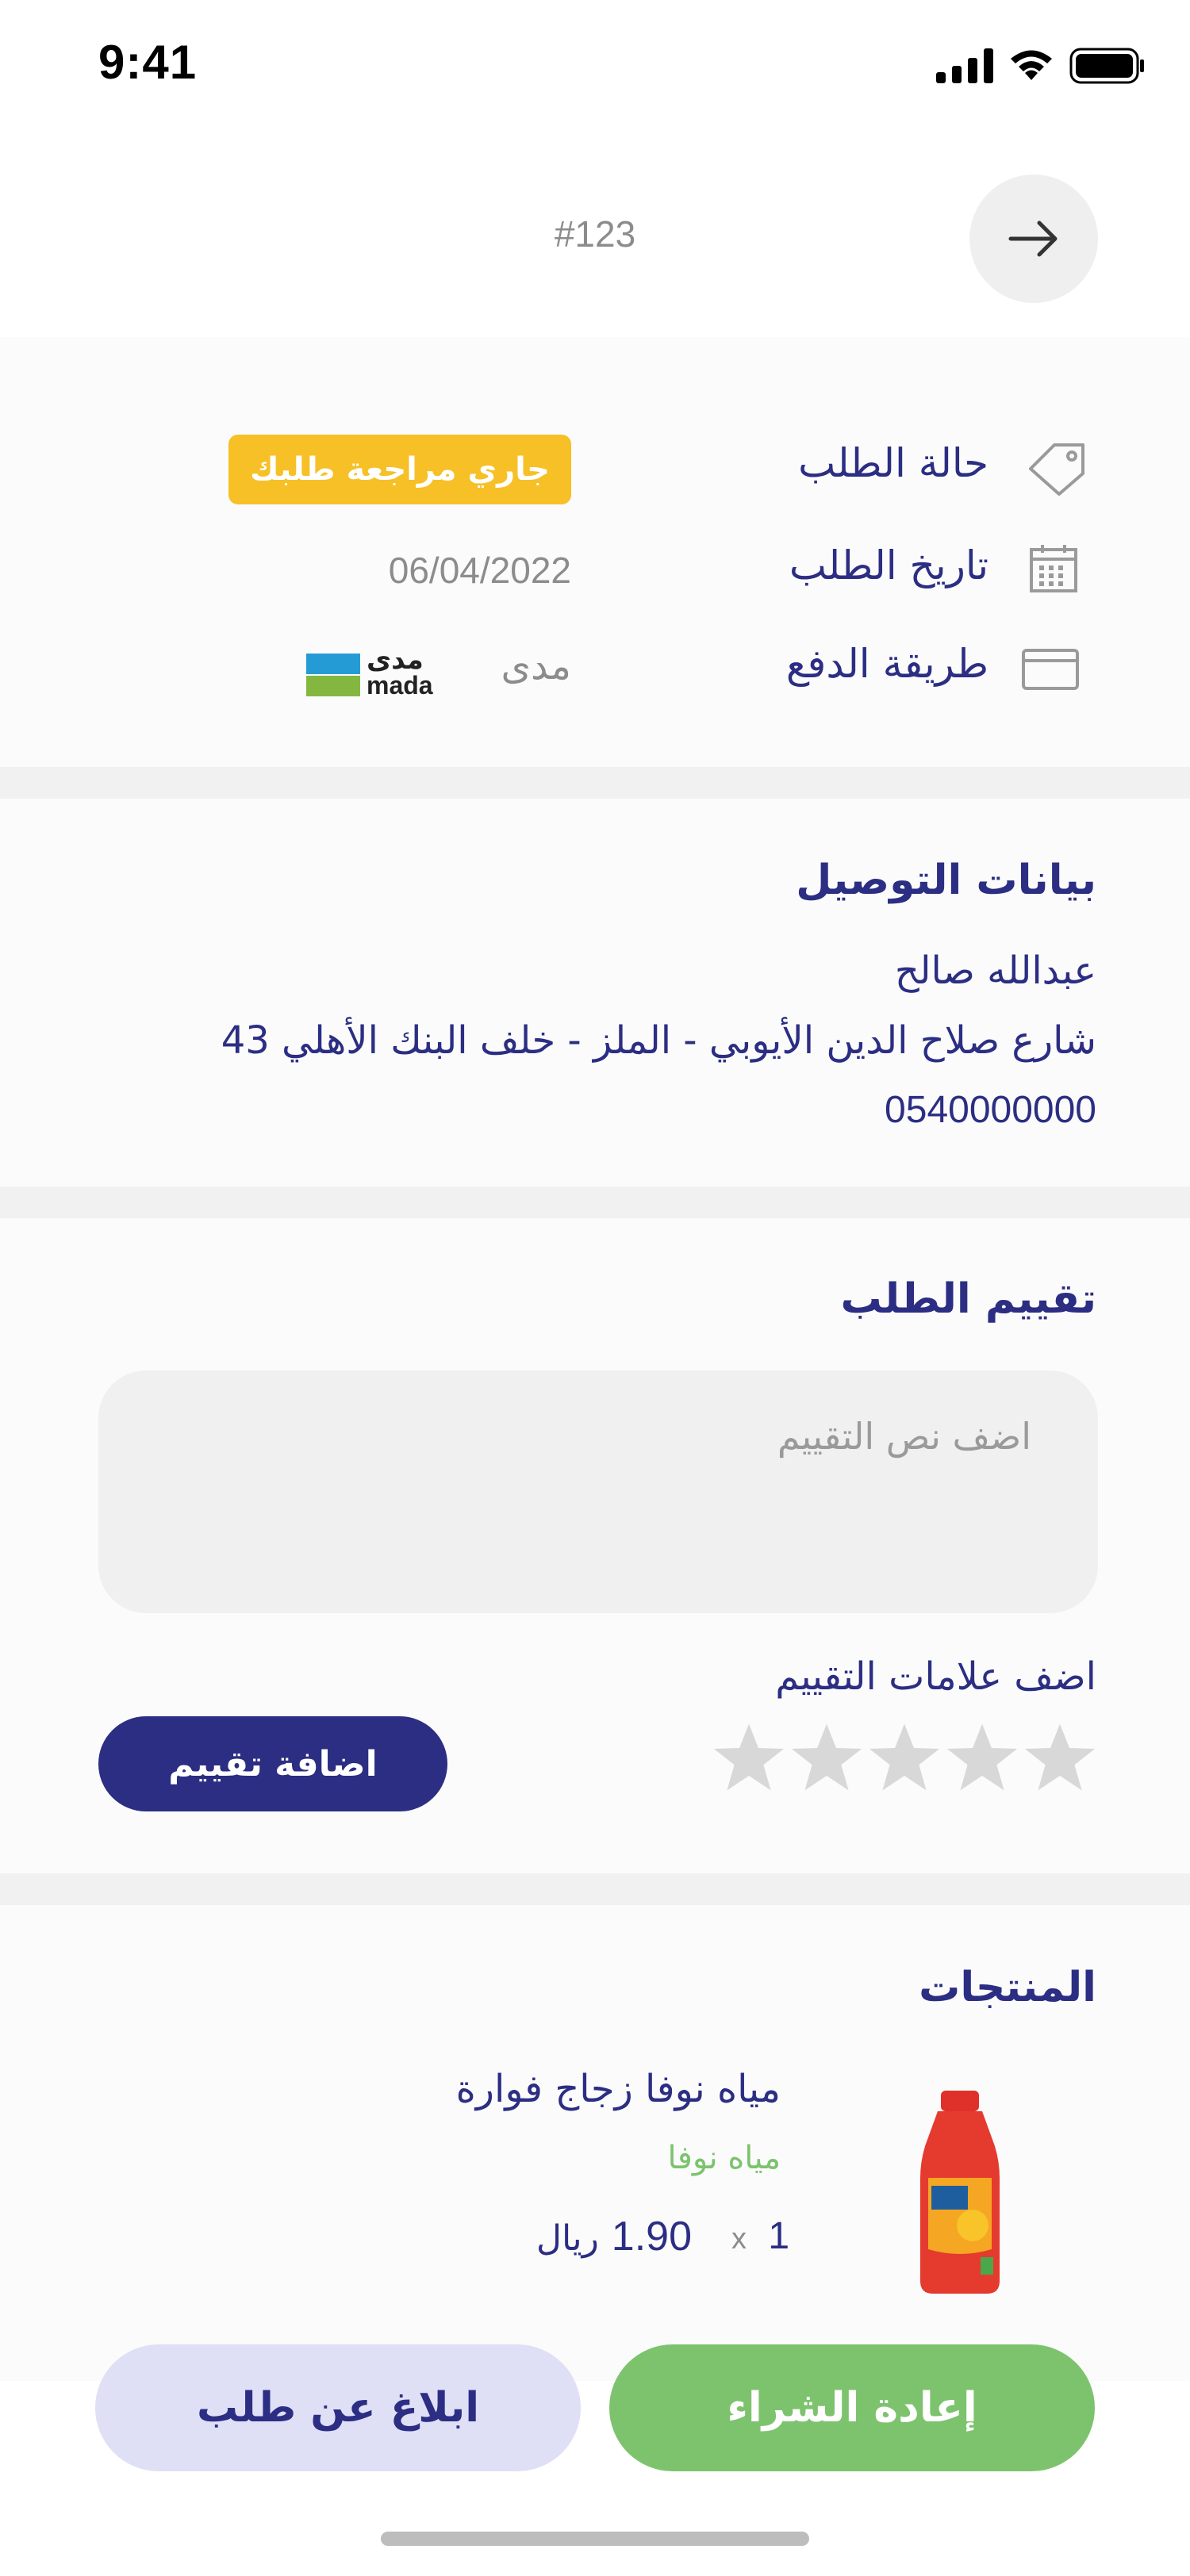  What do you see at coordinates (904, 1437) in the screenshot?
I see `review-placeholder: اضف نص التقييم` at bounding box center [904, 1437].